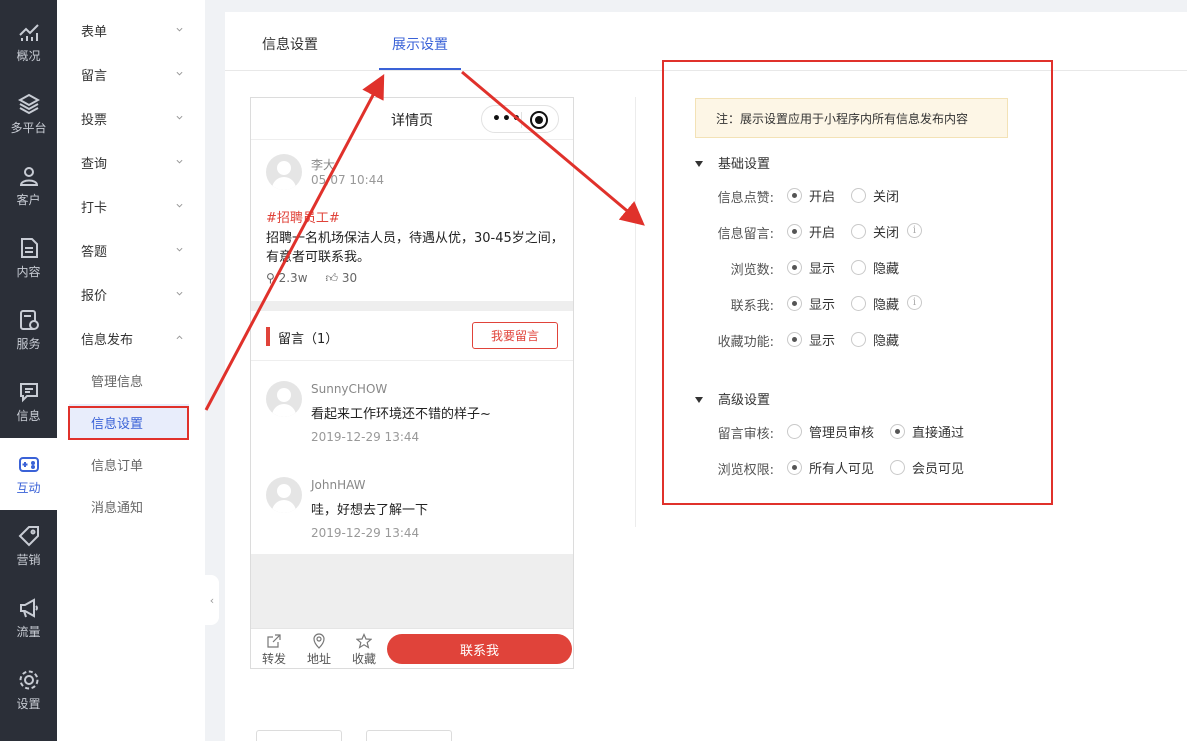 The height and width of the screenshot is (741, 1187). I want to click on rail-item-message: 信息, so click(28, 402).